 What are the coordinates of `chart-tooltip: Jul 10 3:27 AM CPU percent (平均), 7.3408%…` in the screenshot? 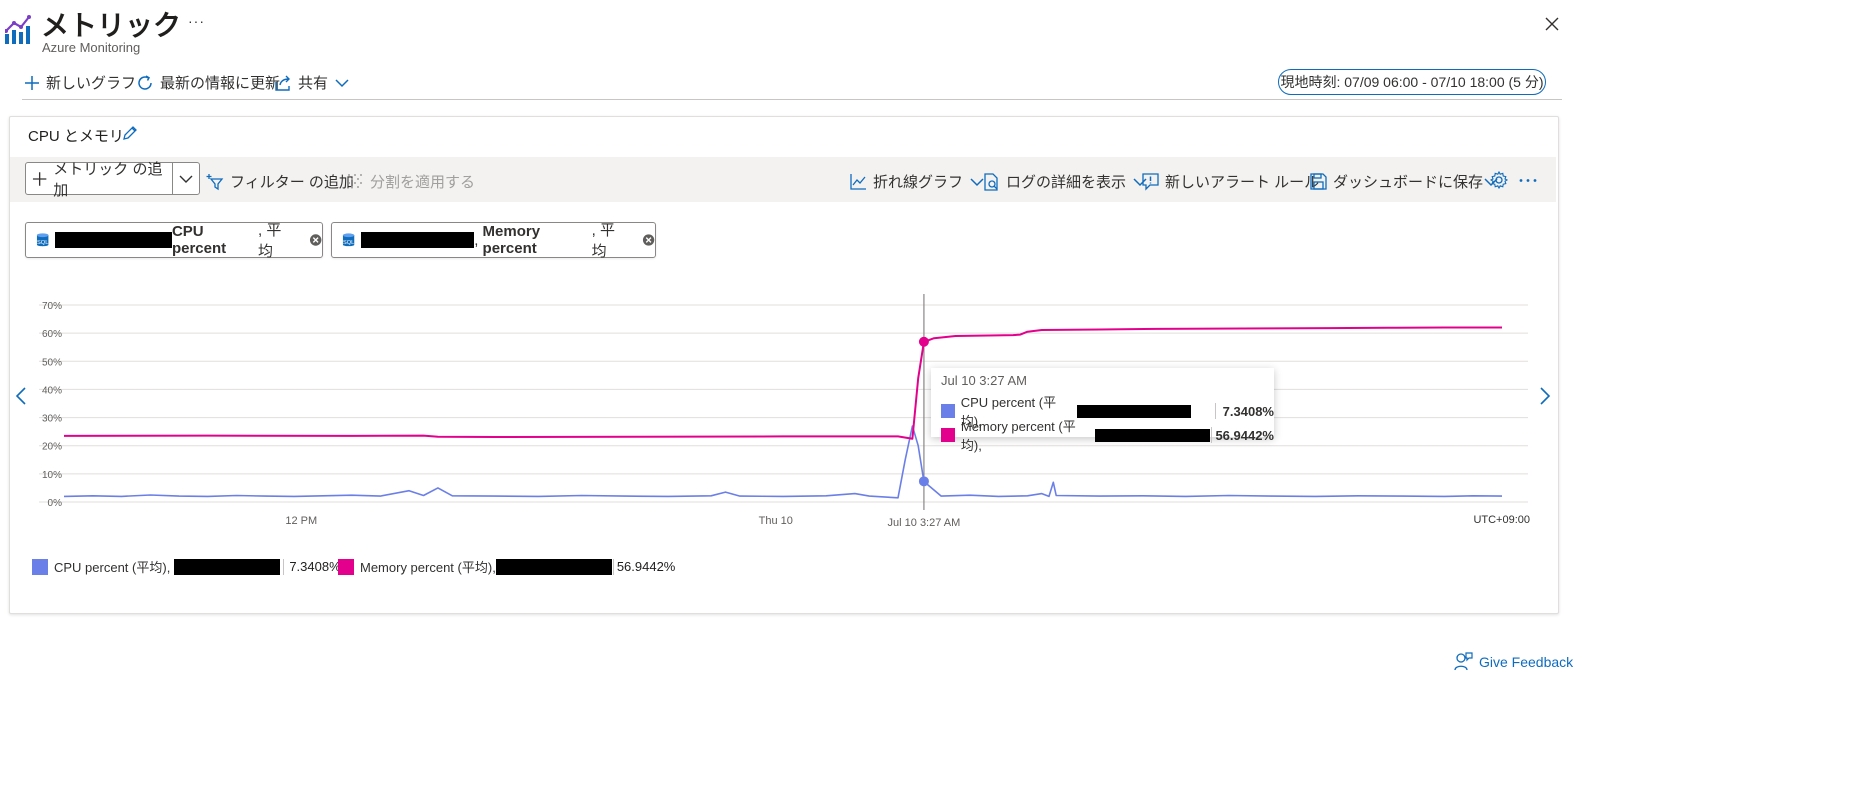 It's located at (1102, 410).